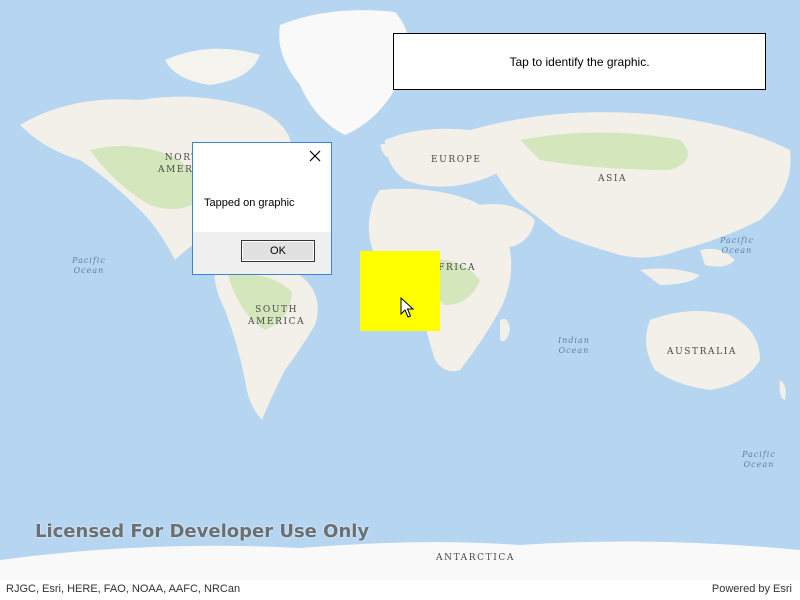 This screenshot has width=800, height=600. I want to click on mouse-pointer-icon, so click(407, 307).